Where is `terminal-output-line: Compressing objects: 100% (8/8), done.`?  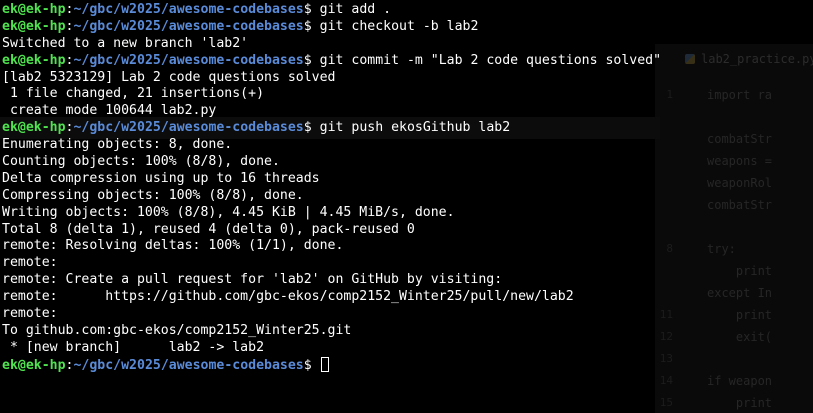
terminal-output-line: Compressing objects: 100% (8/8), done. is located at coordinates (153, 195).